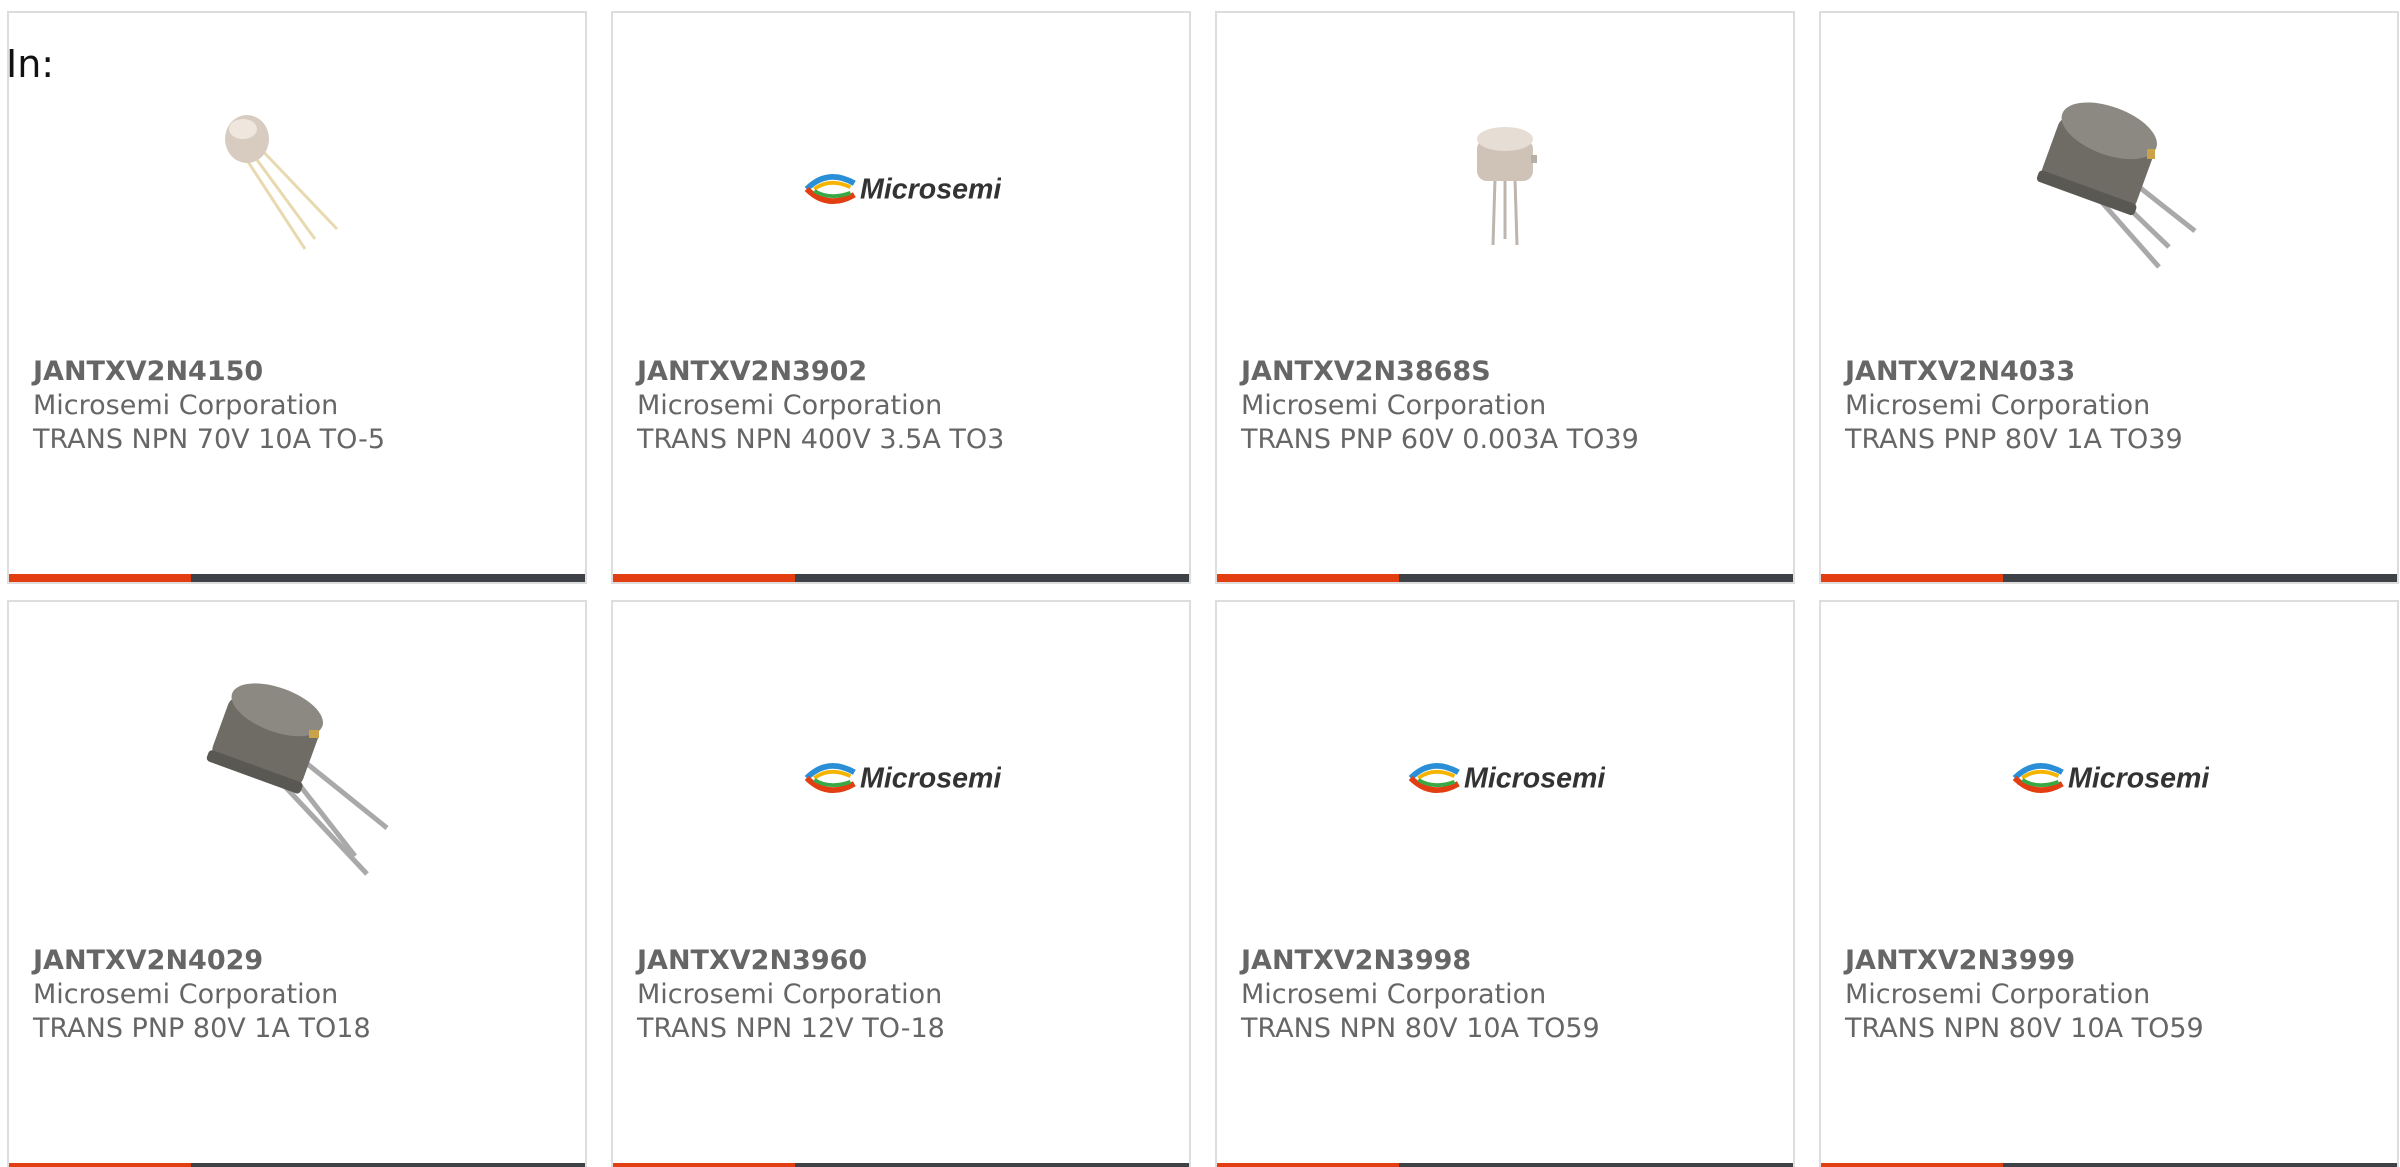  I want to click on part-number-link: JANTXV2N4150, so click(299, 372).